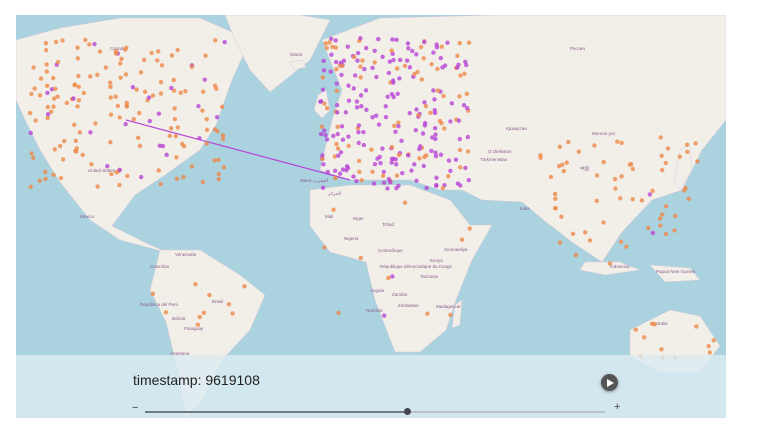  Describe the element at coordinates (135, 408) in the screenshot. I see `zoom-out-step-button: −` at that location.